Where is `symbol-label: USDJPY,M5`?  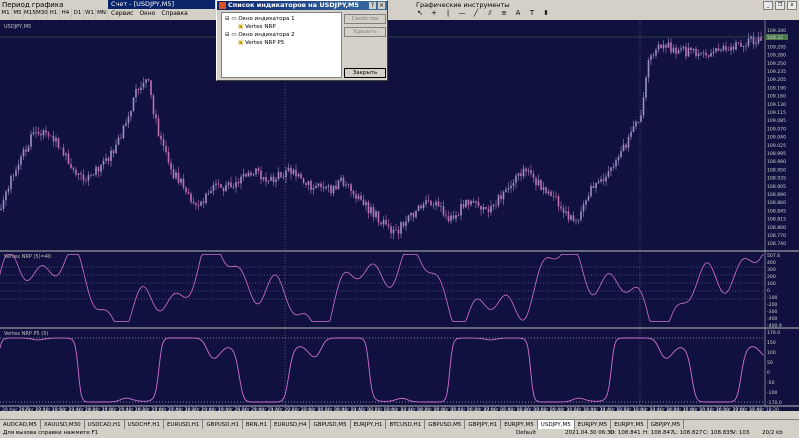
symbol-label: USDJPY,M5 is located at coordinates (17, 27).